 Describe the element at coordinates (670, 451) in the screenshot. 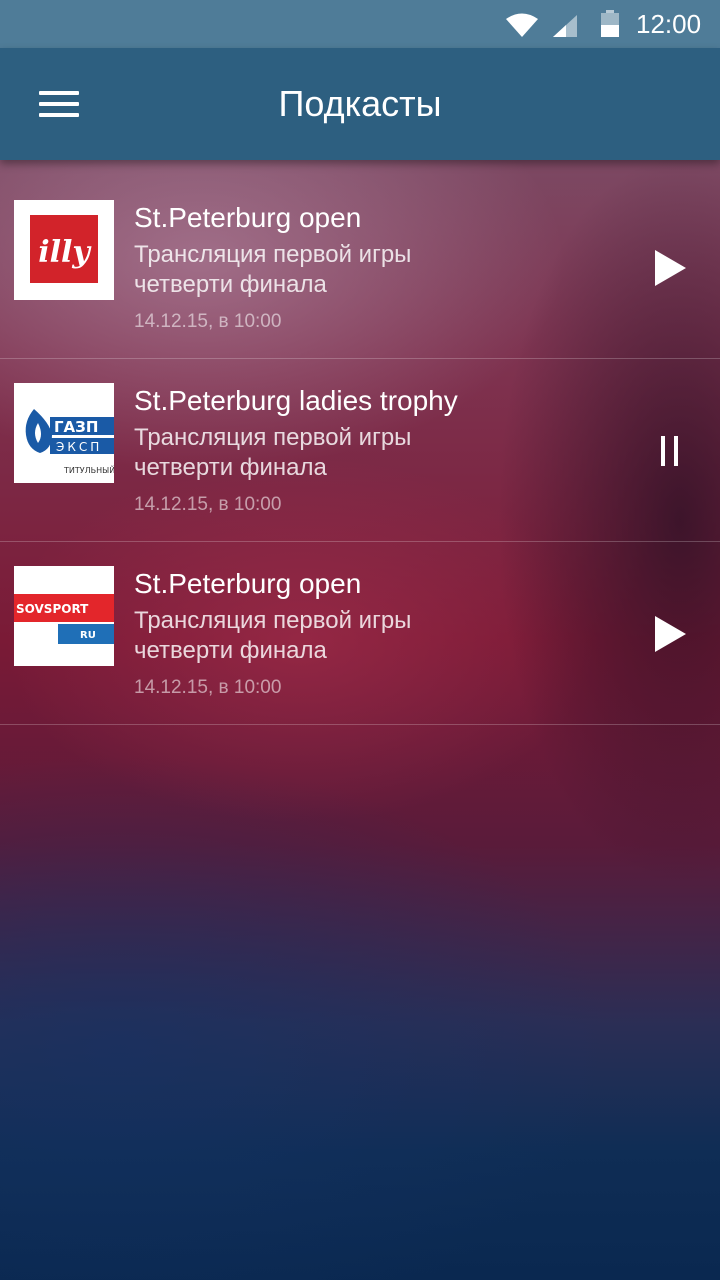

I see `pause-icon` at that location.